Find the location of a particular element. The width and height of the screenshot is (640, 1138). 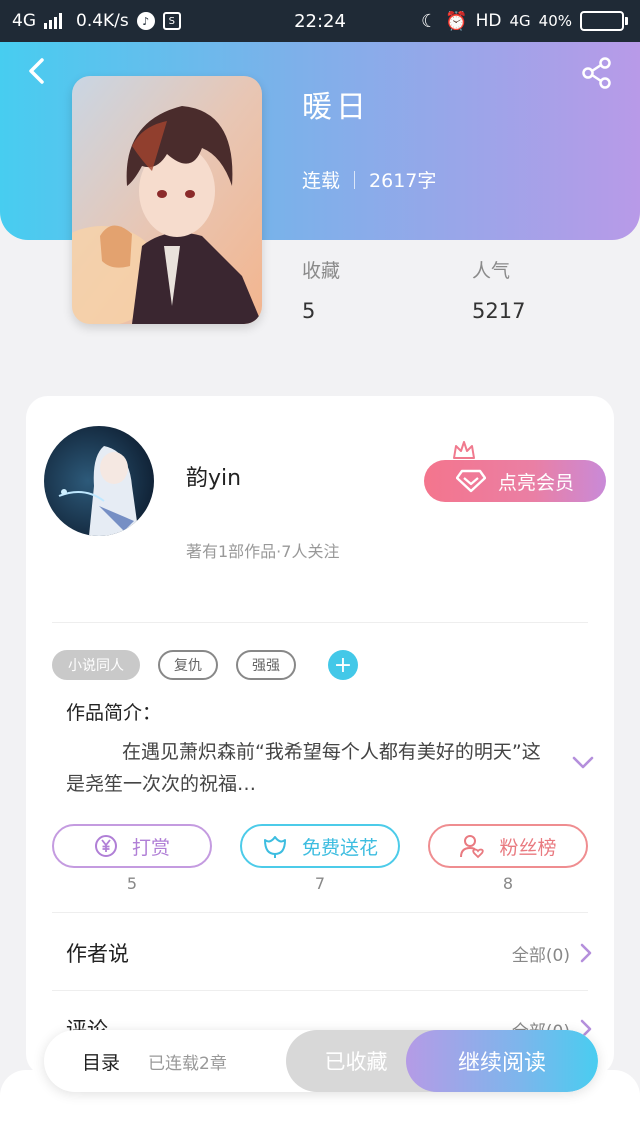

flower-label: 免费送花 is located at coordinates (339, 847).